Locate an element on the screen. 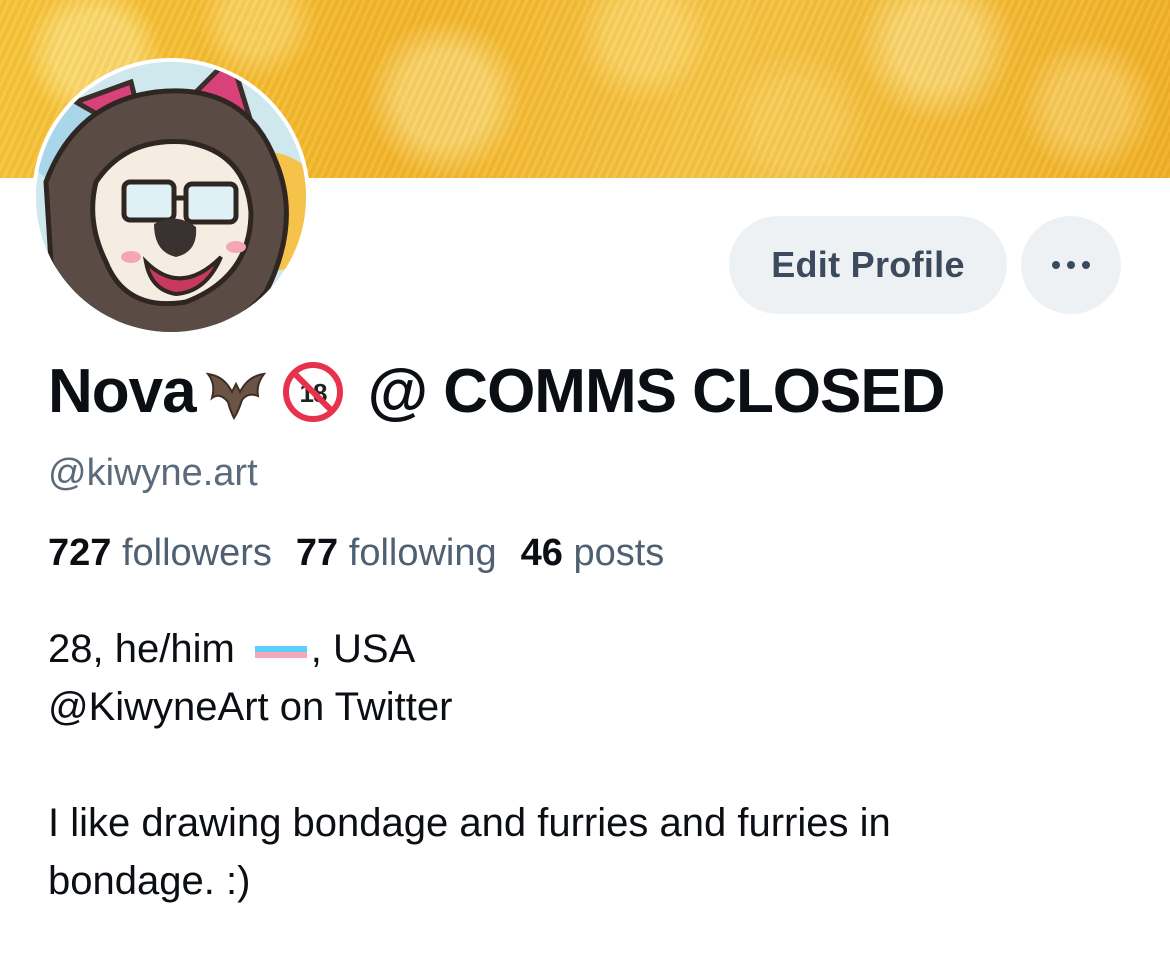 Image resolution: width=1170 pixels, height=955 pixels. display-name: Nova 18 @ COMMS CLOSED is located at coordinates (598, 392).